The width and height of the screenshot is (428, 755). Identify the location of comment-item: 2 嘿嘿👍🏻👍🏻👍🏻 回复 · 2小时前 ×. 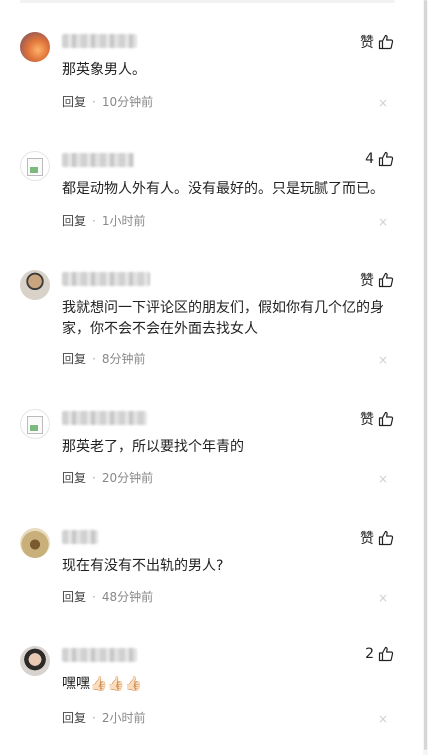
(210, 696).